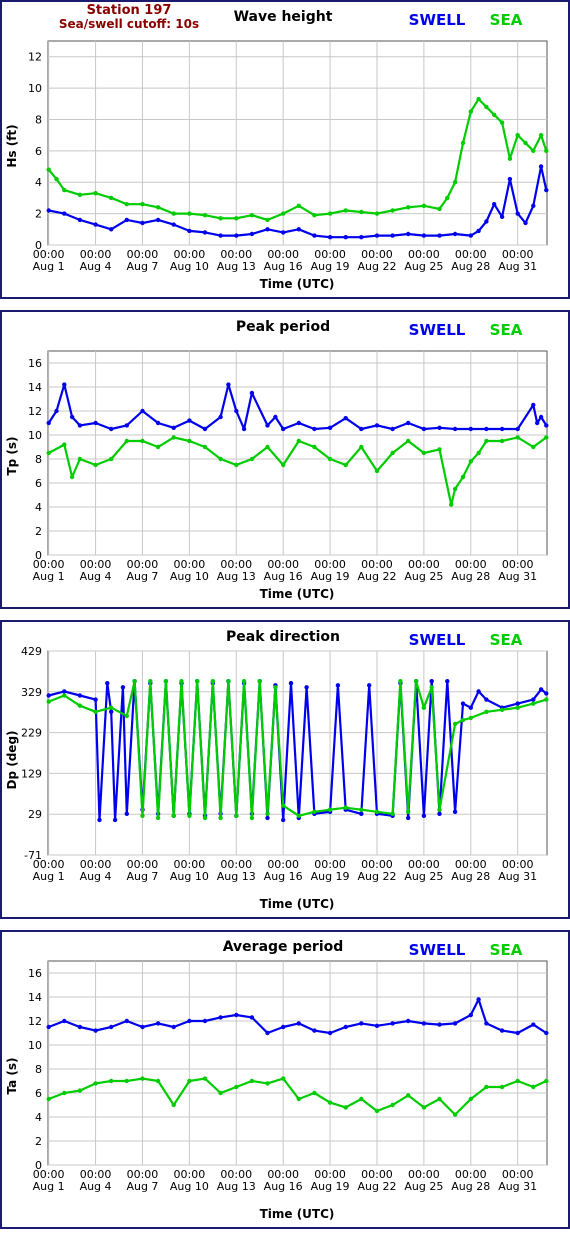 Image resolution: width=570 pixels, height=1244 pixels. What do you see at coordinates (506, 640) in the screenshot?
I see `legend-sea-2: SEA` at bounding box center [506, 640].